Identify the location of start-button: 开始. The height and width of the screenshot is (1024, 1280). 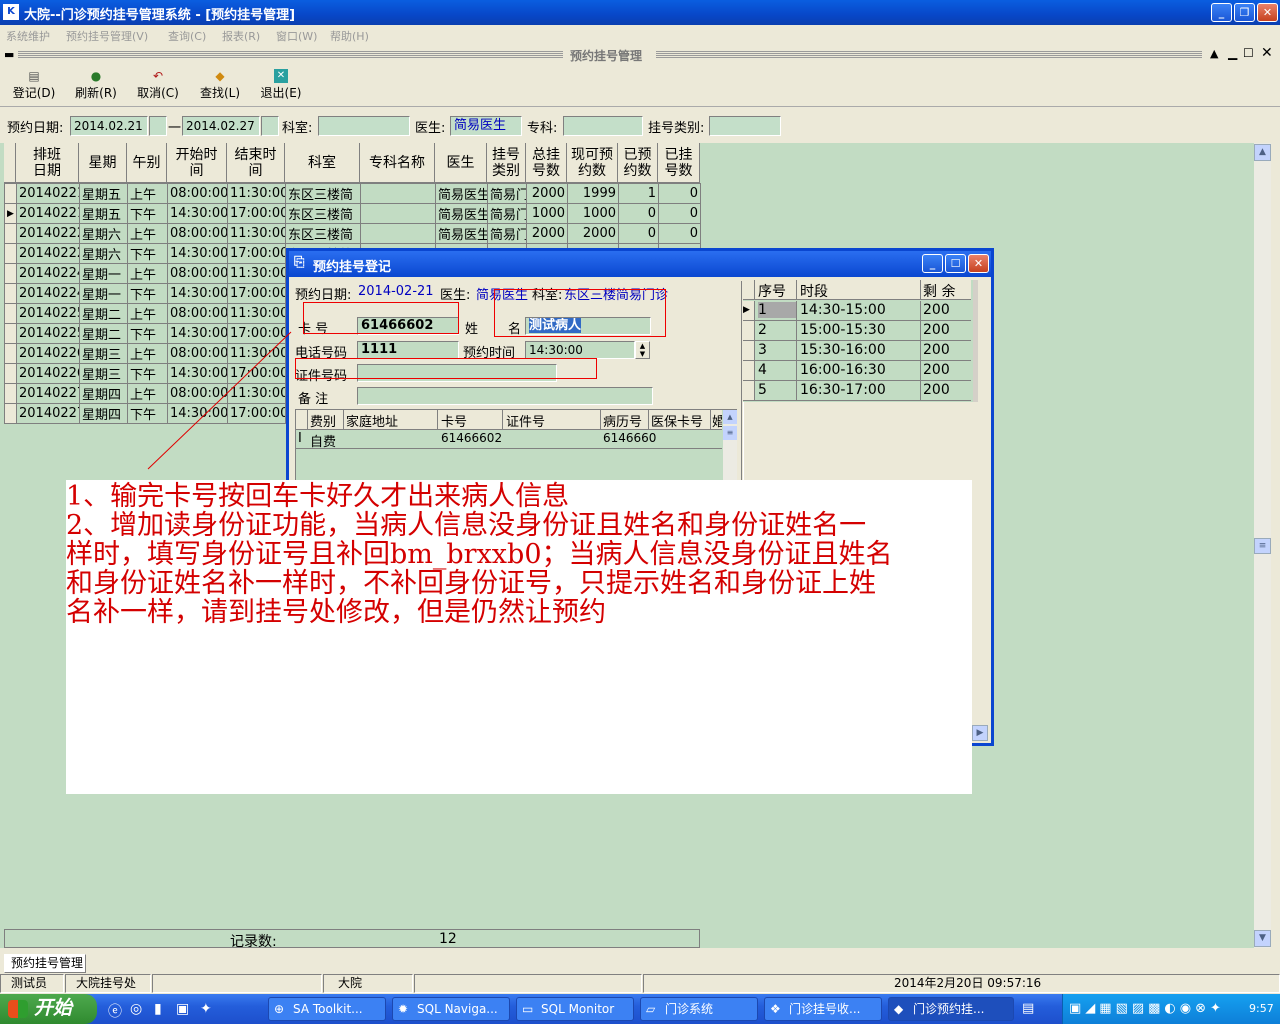
(48, 1009).